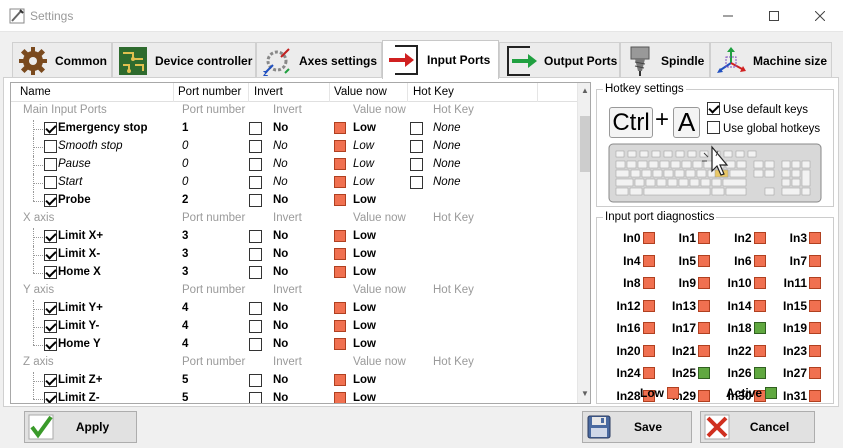 This screenshot has height=448, width=843. What do you see at coordinates (294, 237) in the screenshot?
I see `table-row: Limit X+ 3 No Low` at bounding box center [294, 237].